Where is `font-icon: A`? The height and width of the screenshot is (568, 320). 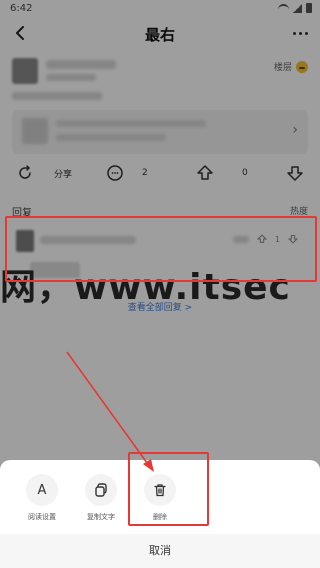
font-icon: A is located at coordinates (42, 490).